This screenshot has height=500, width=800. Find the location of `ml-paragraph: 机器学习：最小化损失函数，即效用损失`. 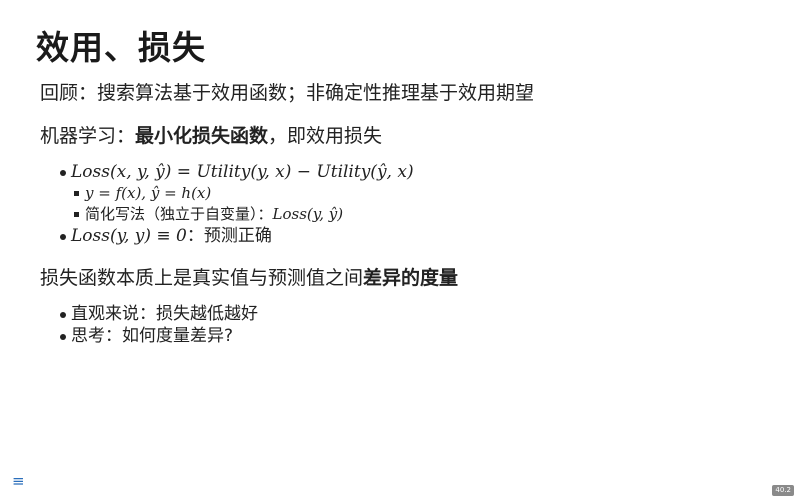

ml-paragraph: 机器学习：最小化损失函数，即效用损失 is located at coordinates (211, 136).